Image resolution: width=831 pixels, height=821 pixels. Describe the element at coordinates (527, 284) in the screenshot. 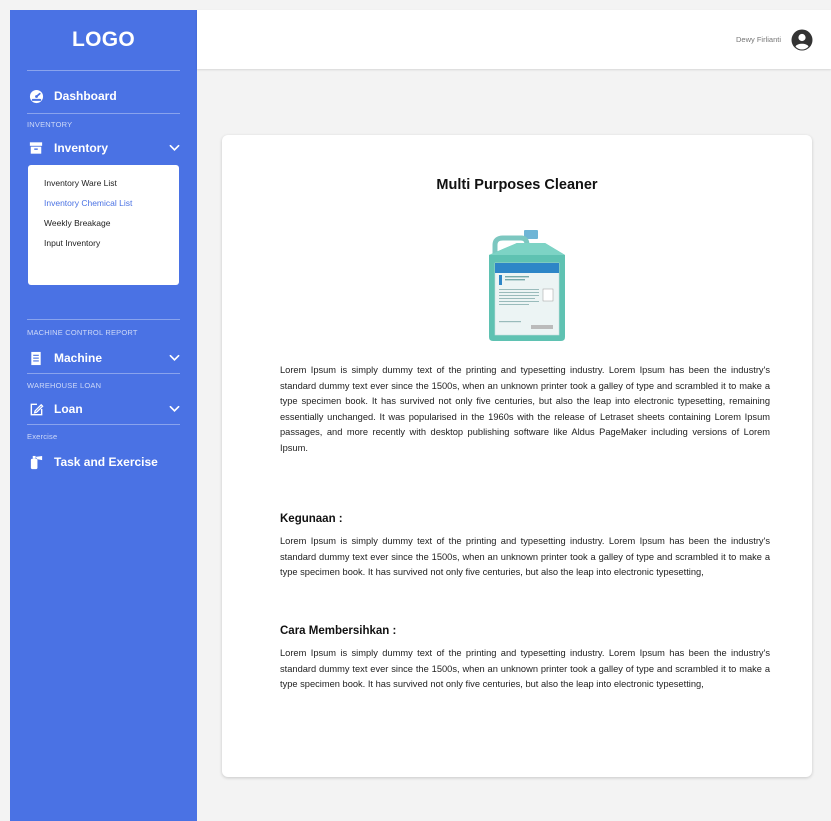

I see `product-image` at that location.